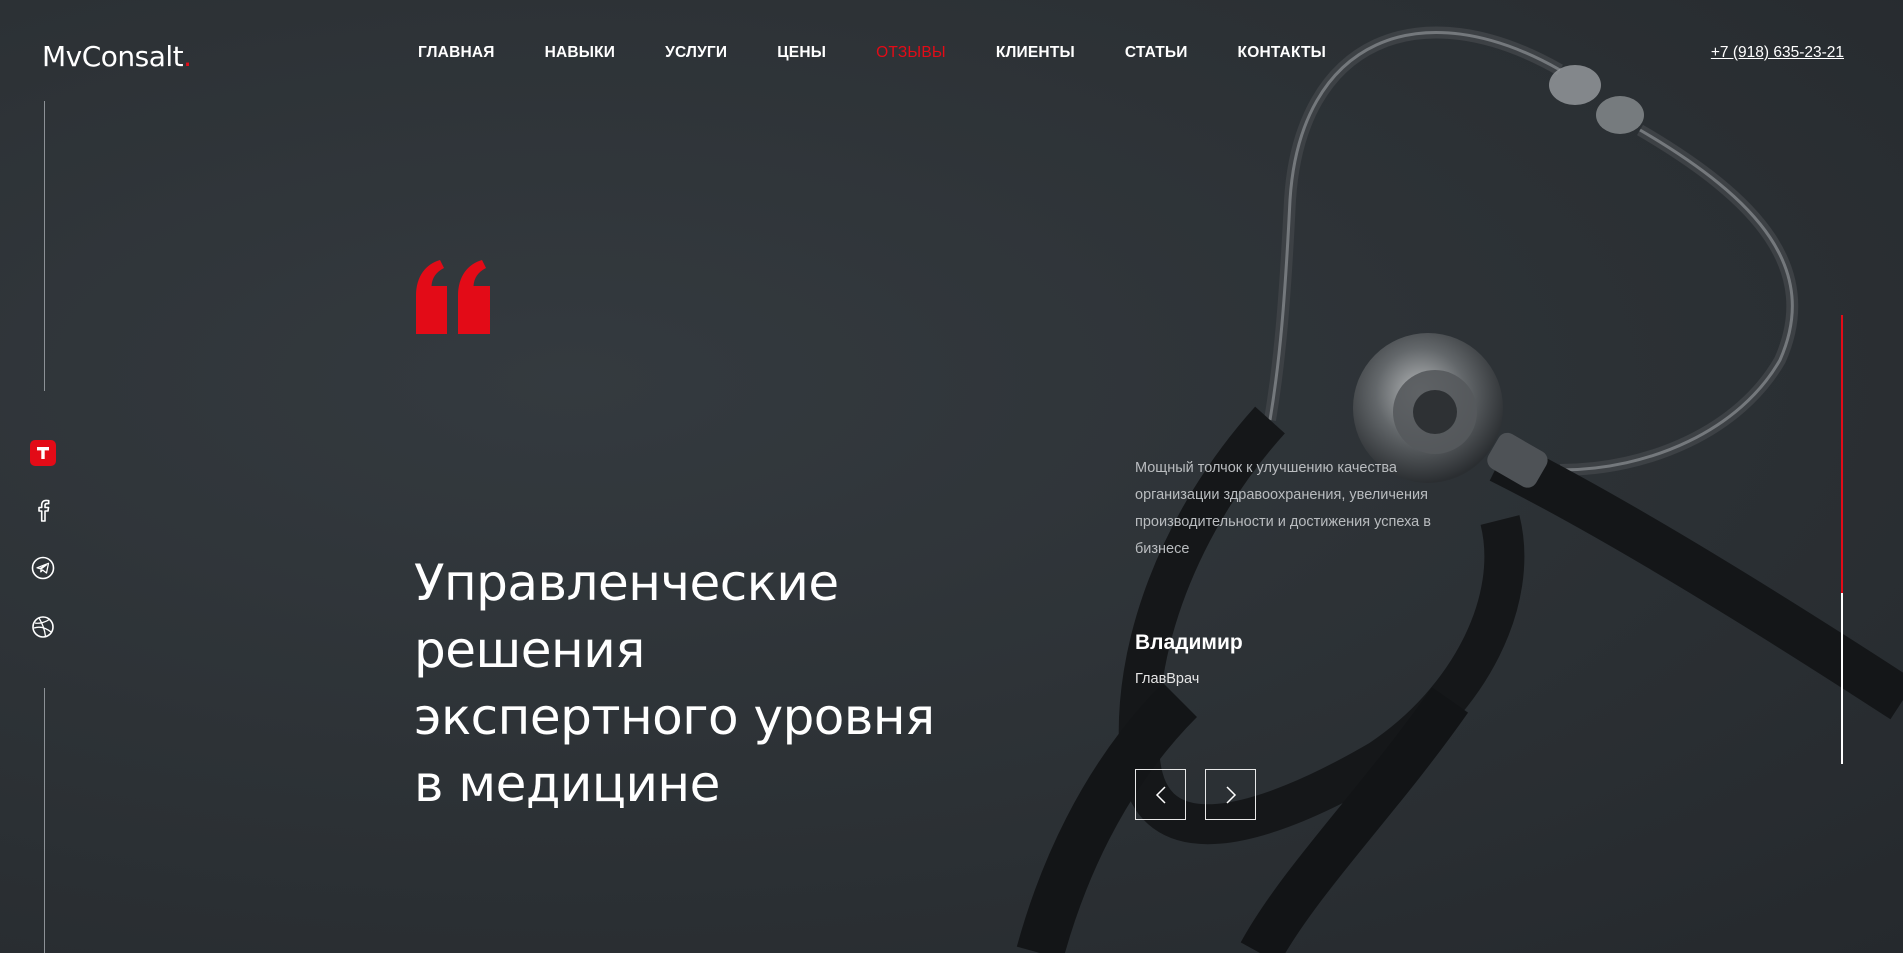  I want to click on chevron-right-icon, so click(1230, 794).